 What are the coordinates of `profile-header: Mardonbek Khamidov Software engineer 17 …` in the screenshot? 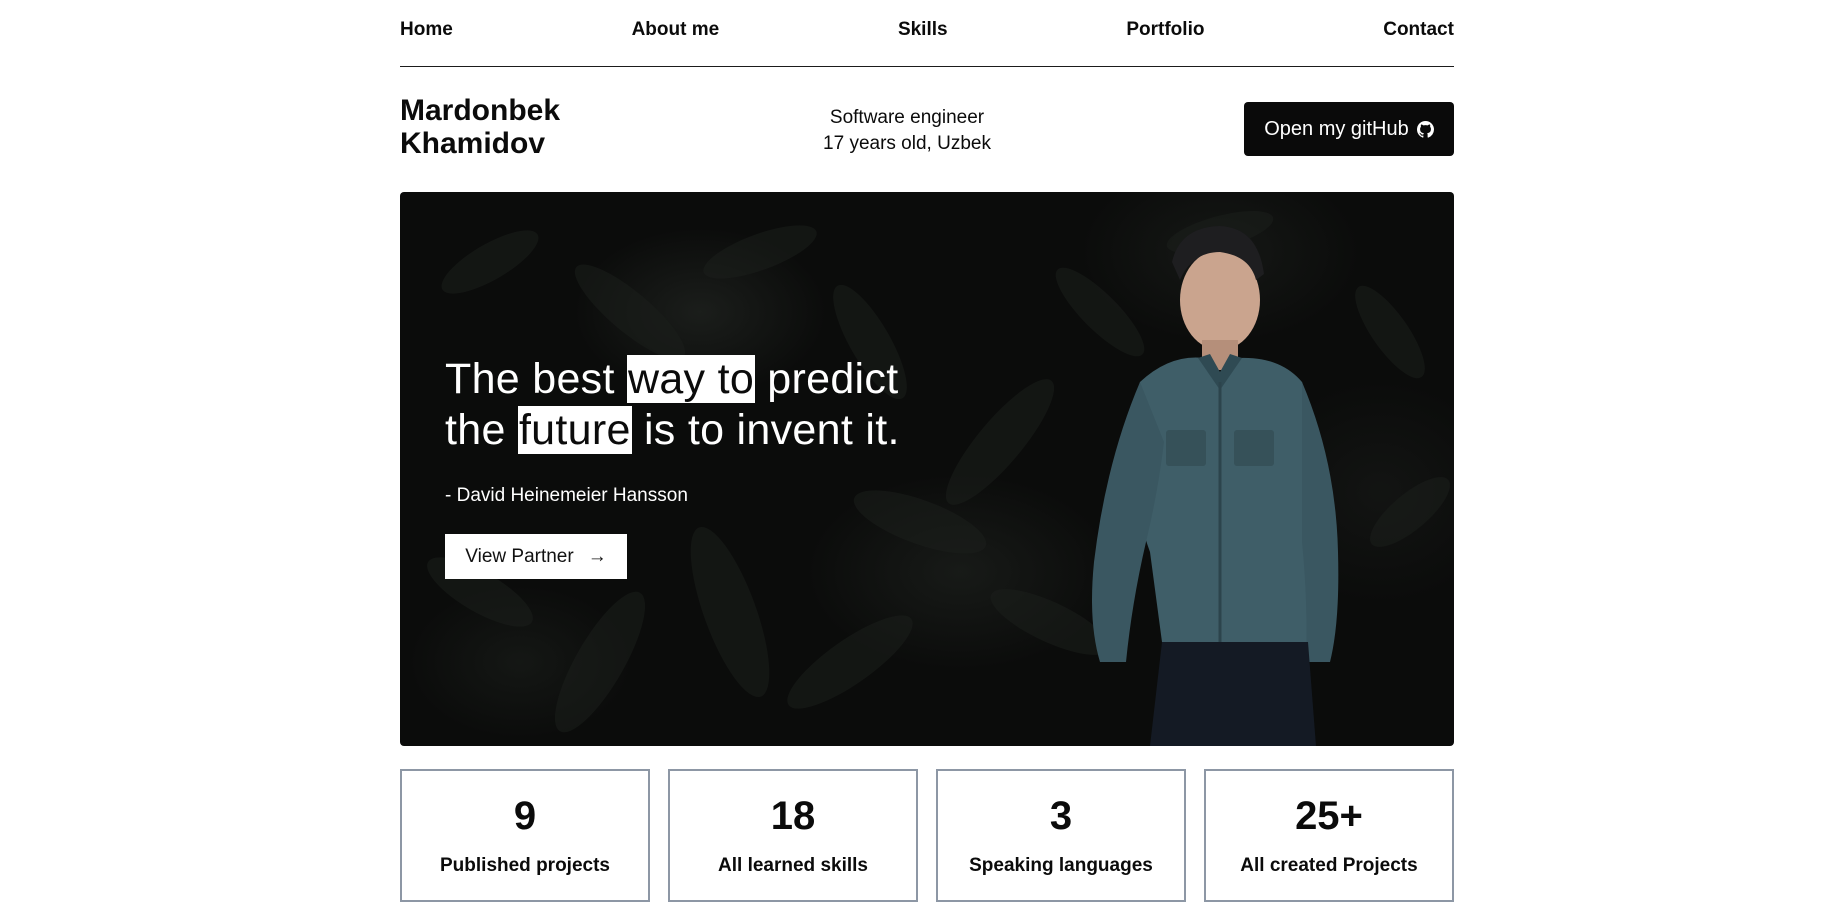 It's located at (927, 129).